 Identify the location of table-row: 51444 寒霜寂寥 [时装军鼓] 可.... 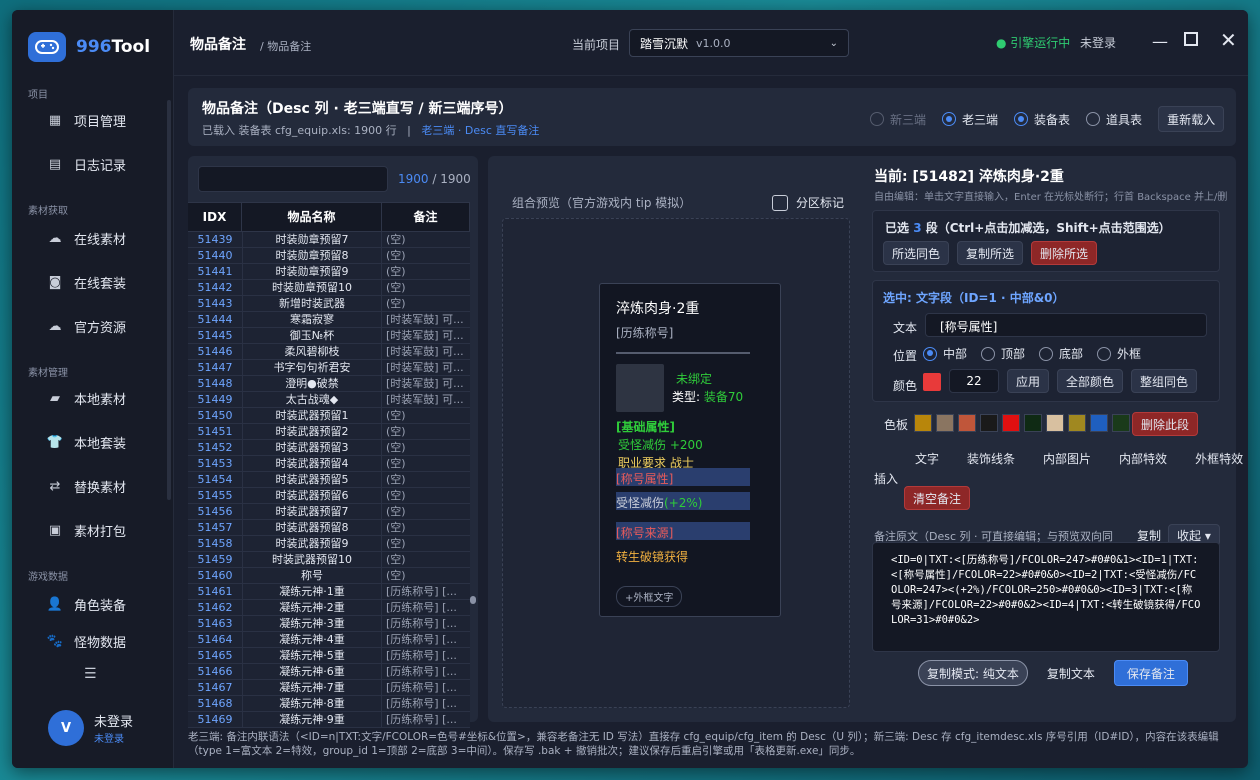
(329, 320).